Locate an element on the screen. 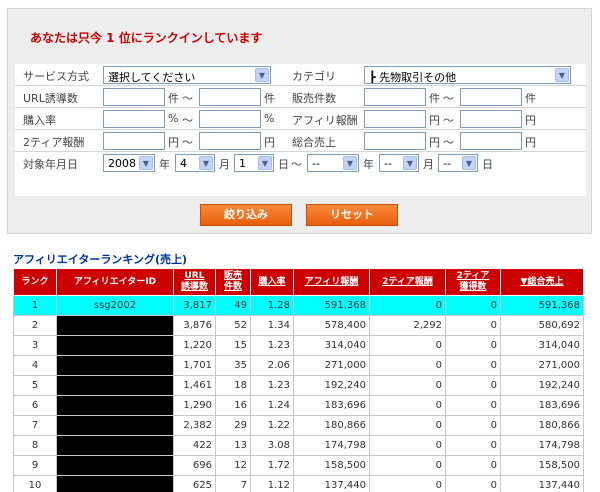  category-select: ┣ 先物取引その他 ▼ is located at coordinates (467, 75).